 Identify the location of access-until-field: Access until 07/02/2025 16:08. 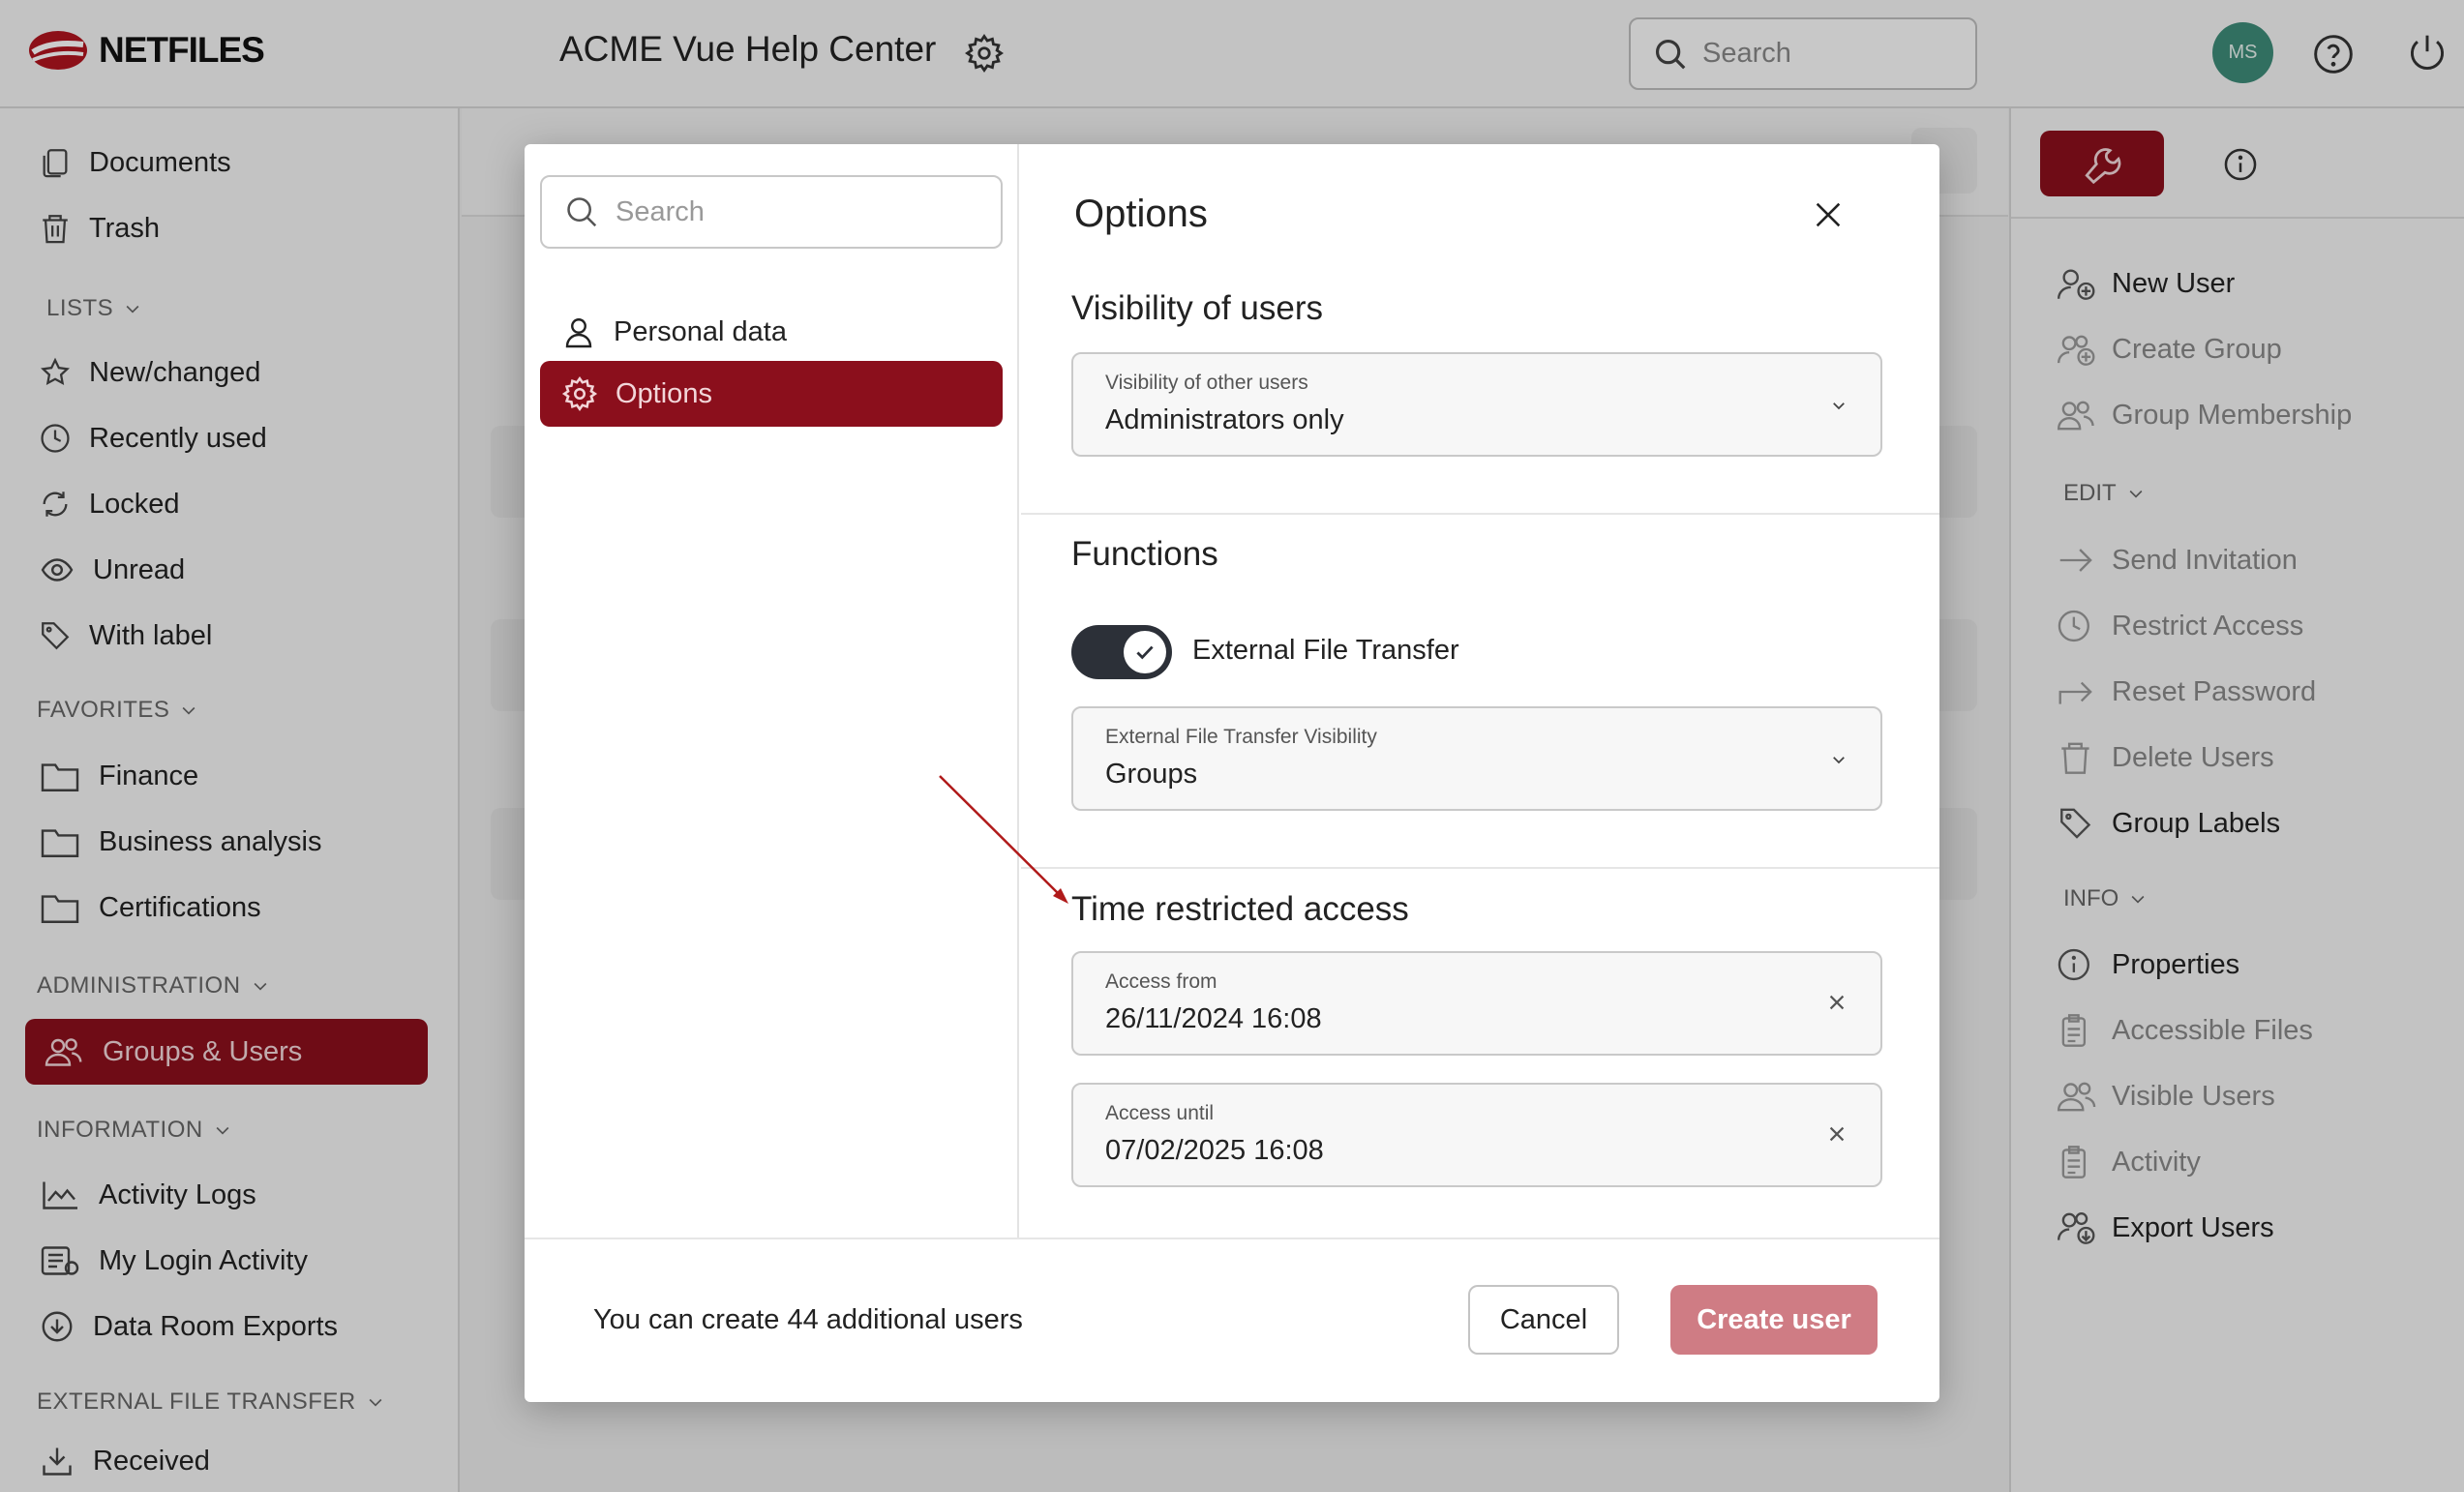
(1476, 1135).